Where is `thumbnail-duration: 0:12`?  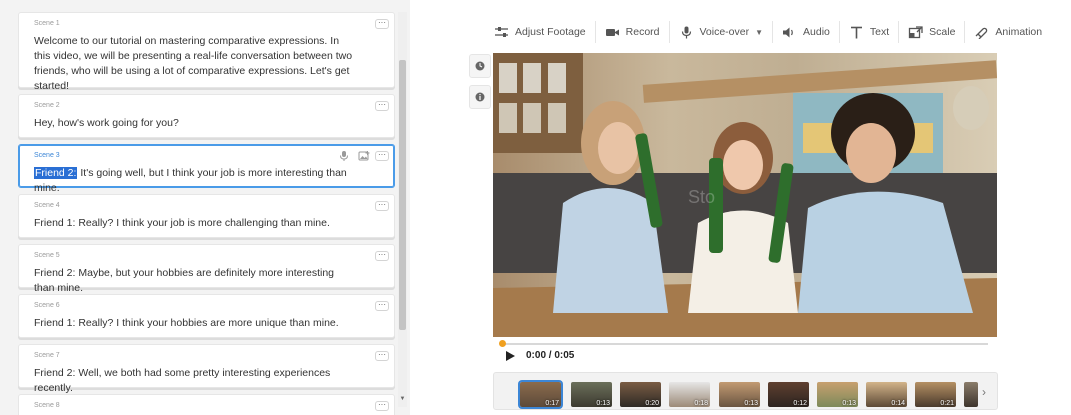 thumbnail-duration: 0:12 is located at coordinates (800, 403).